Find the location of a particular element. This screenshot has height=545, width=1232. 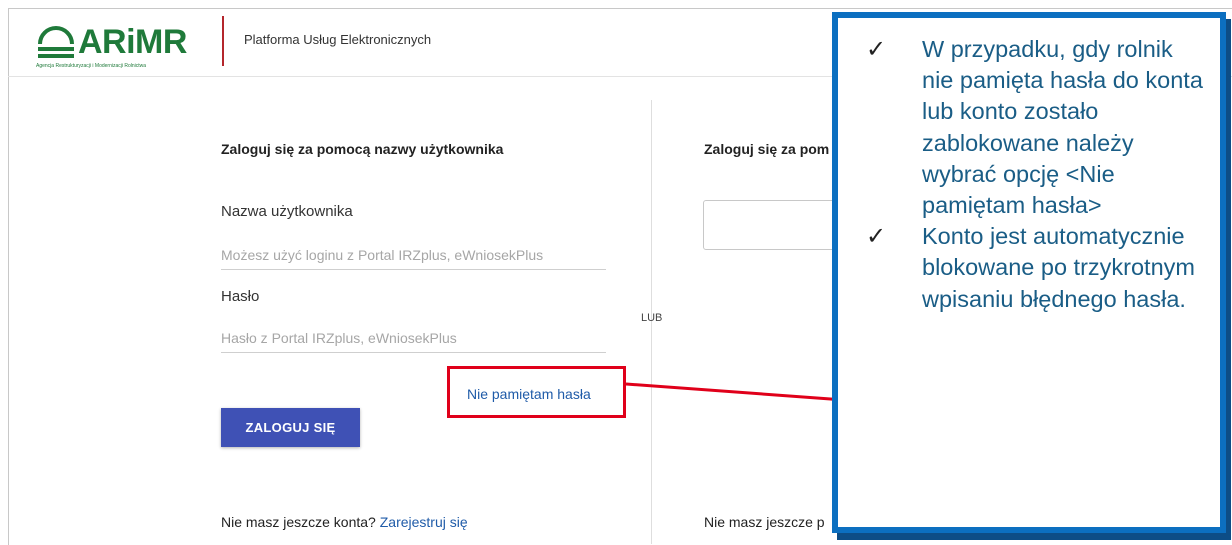

username-login-title: Zaloguj się za pomocą nazwy użytkownika is located at coordinates (362, 149).